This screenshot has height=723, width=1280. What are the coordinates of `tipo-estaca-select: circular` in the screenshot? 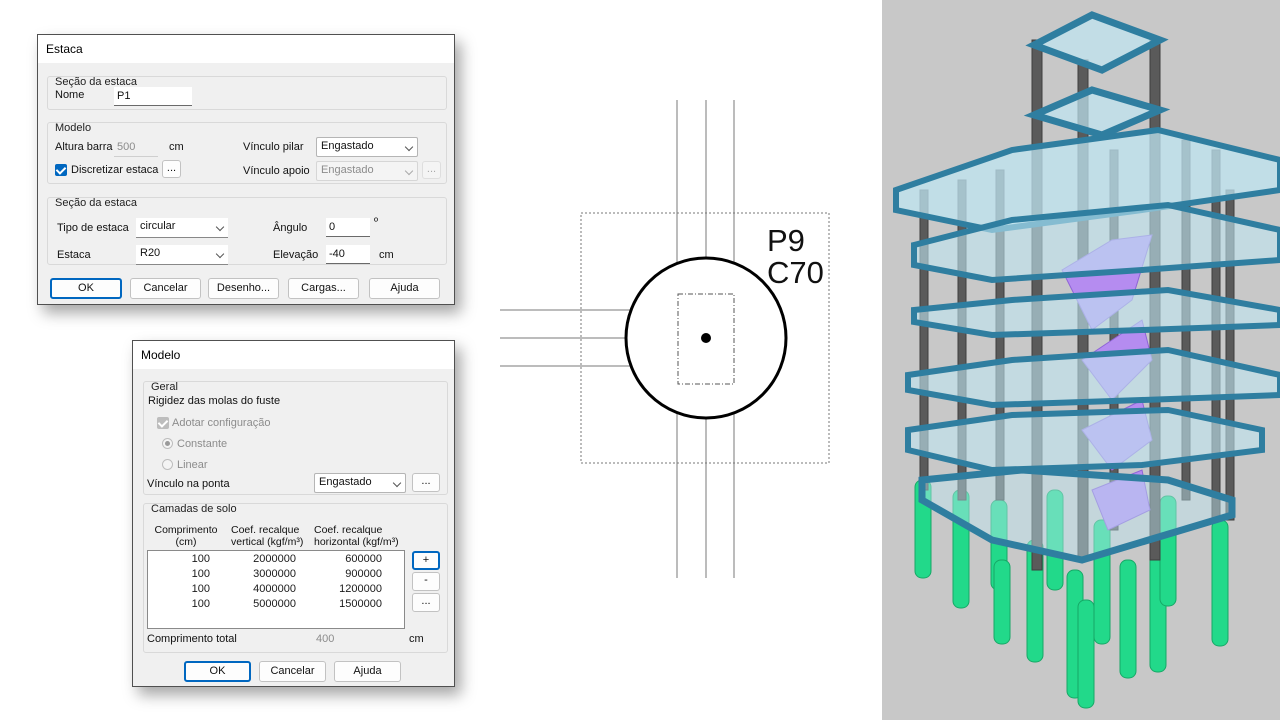 It's located at (182, 228).